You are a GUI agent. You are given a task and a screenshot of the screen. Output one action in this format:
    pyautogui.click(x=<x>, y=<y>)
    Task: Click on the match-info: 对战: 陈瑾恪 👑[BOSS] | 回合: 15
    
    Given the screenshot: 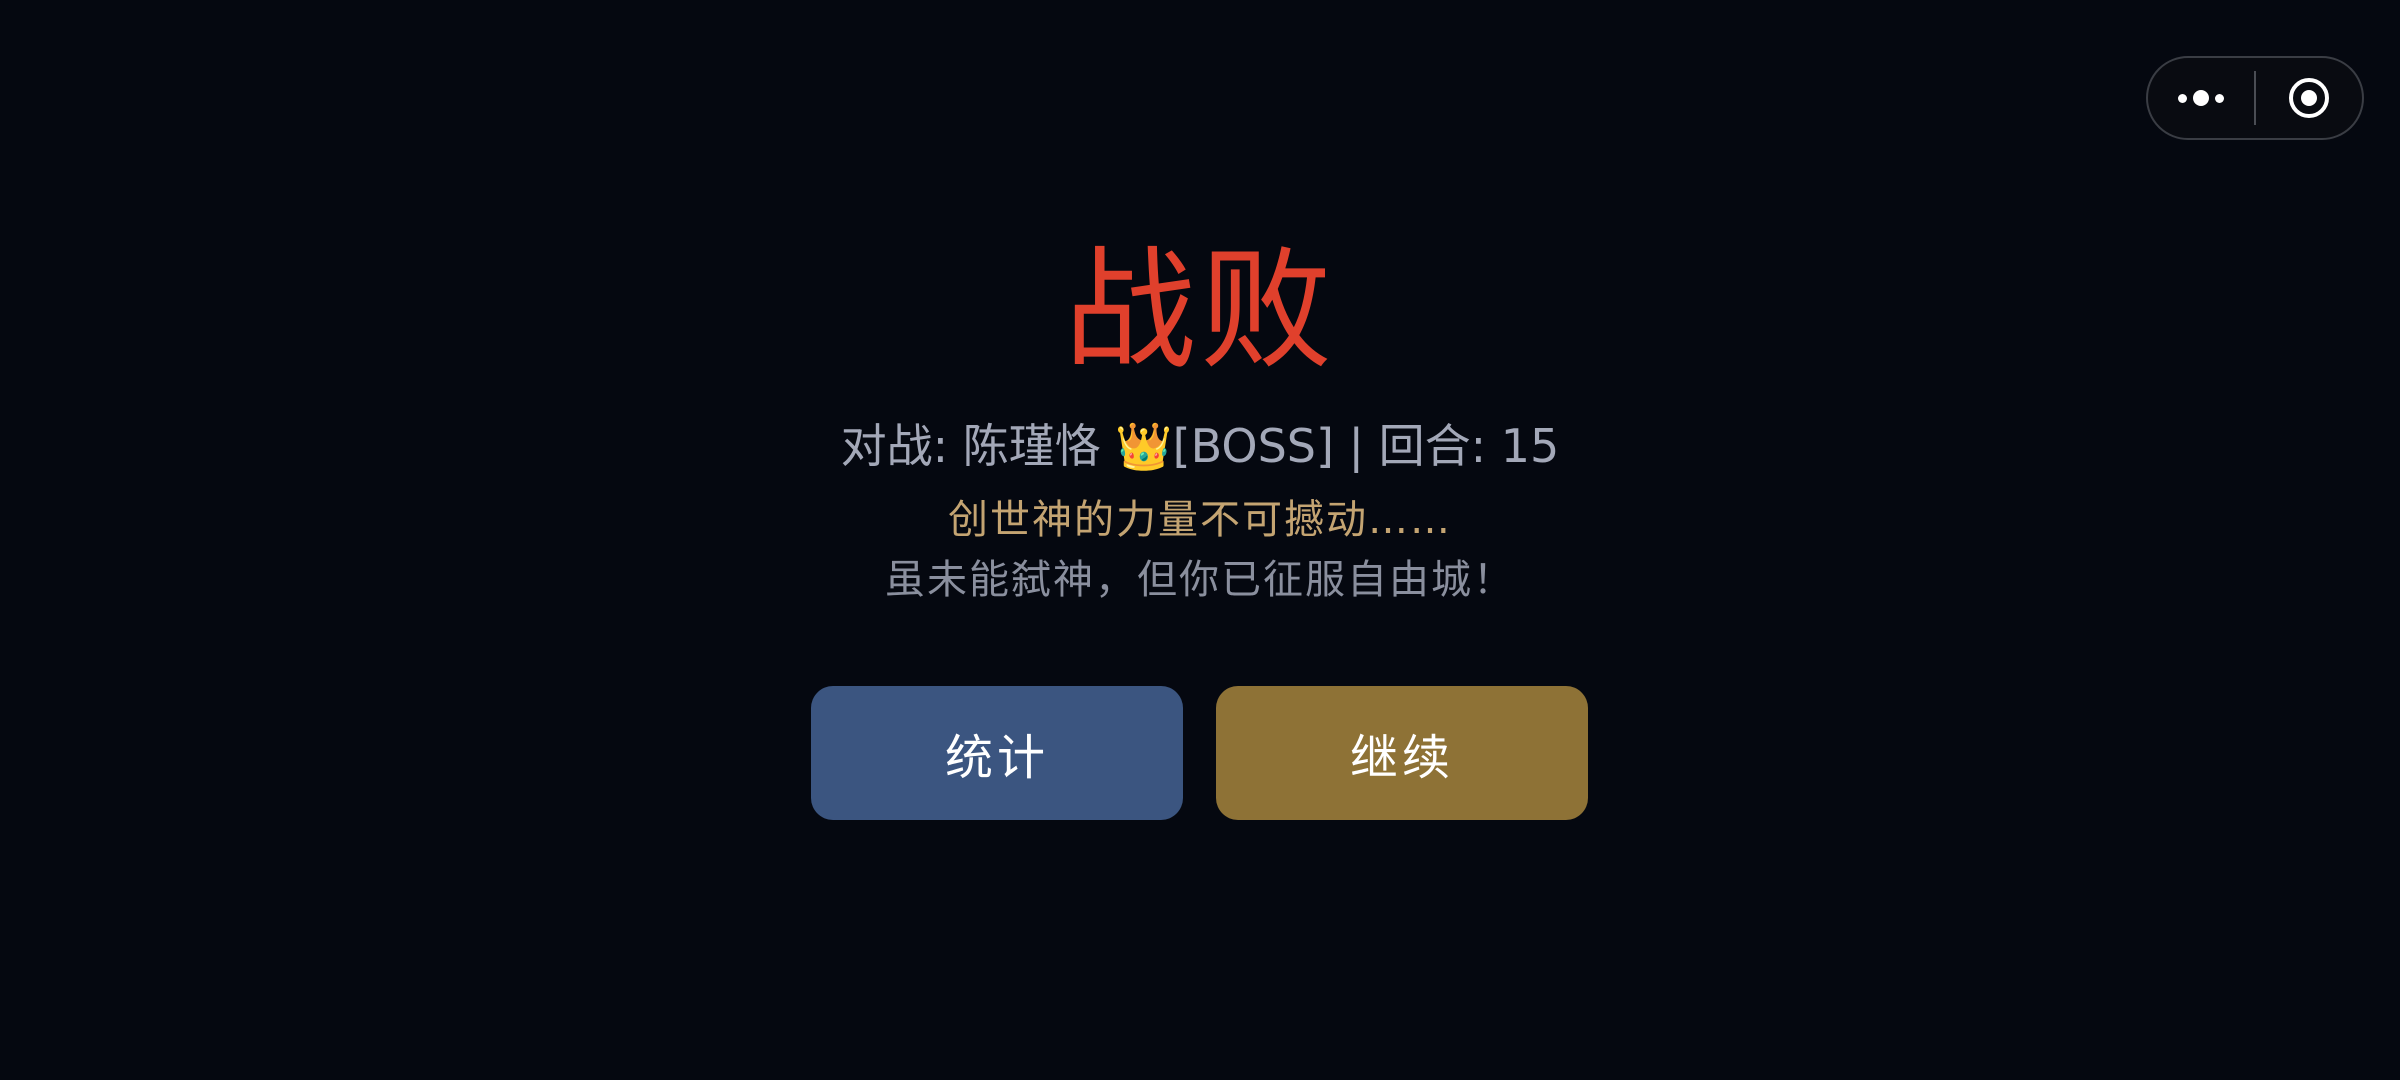 What is the action you would take?
    pyautogui.click(x=1200, y=446)
    